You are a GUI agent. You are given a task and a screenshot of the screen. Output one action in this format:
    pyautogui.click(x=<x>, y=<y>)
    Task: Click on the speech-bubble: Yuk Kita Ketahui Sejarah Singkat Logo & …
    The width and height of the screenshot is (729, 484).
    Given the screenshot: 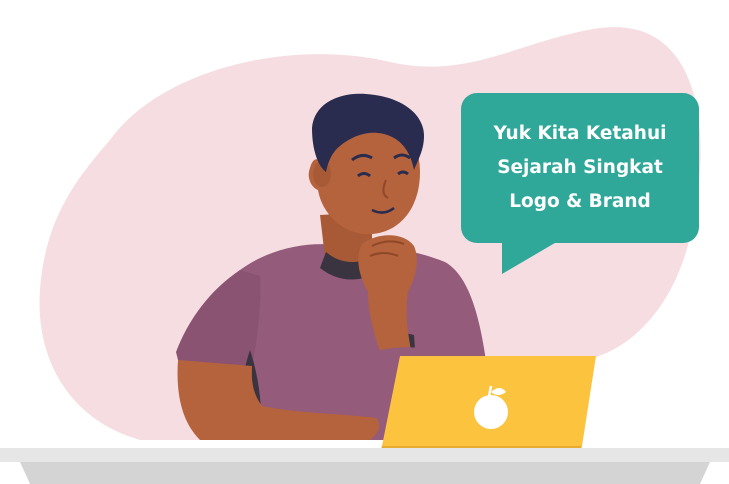 What is the action you would take?
    pyautogui.click(x=580, y=168)
    